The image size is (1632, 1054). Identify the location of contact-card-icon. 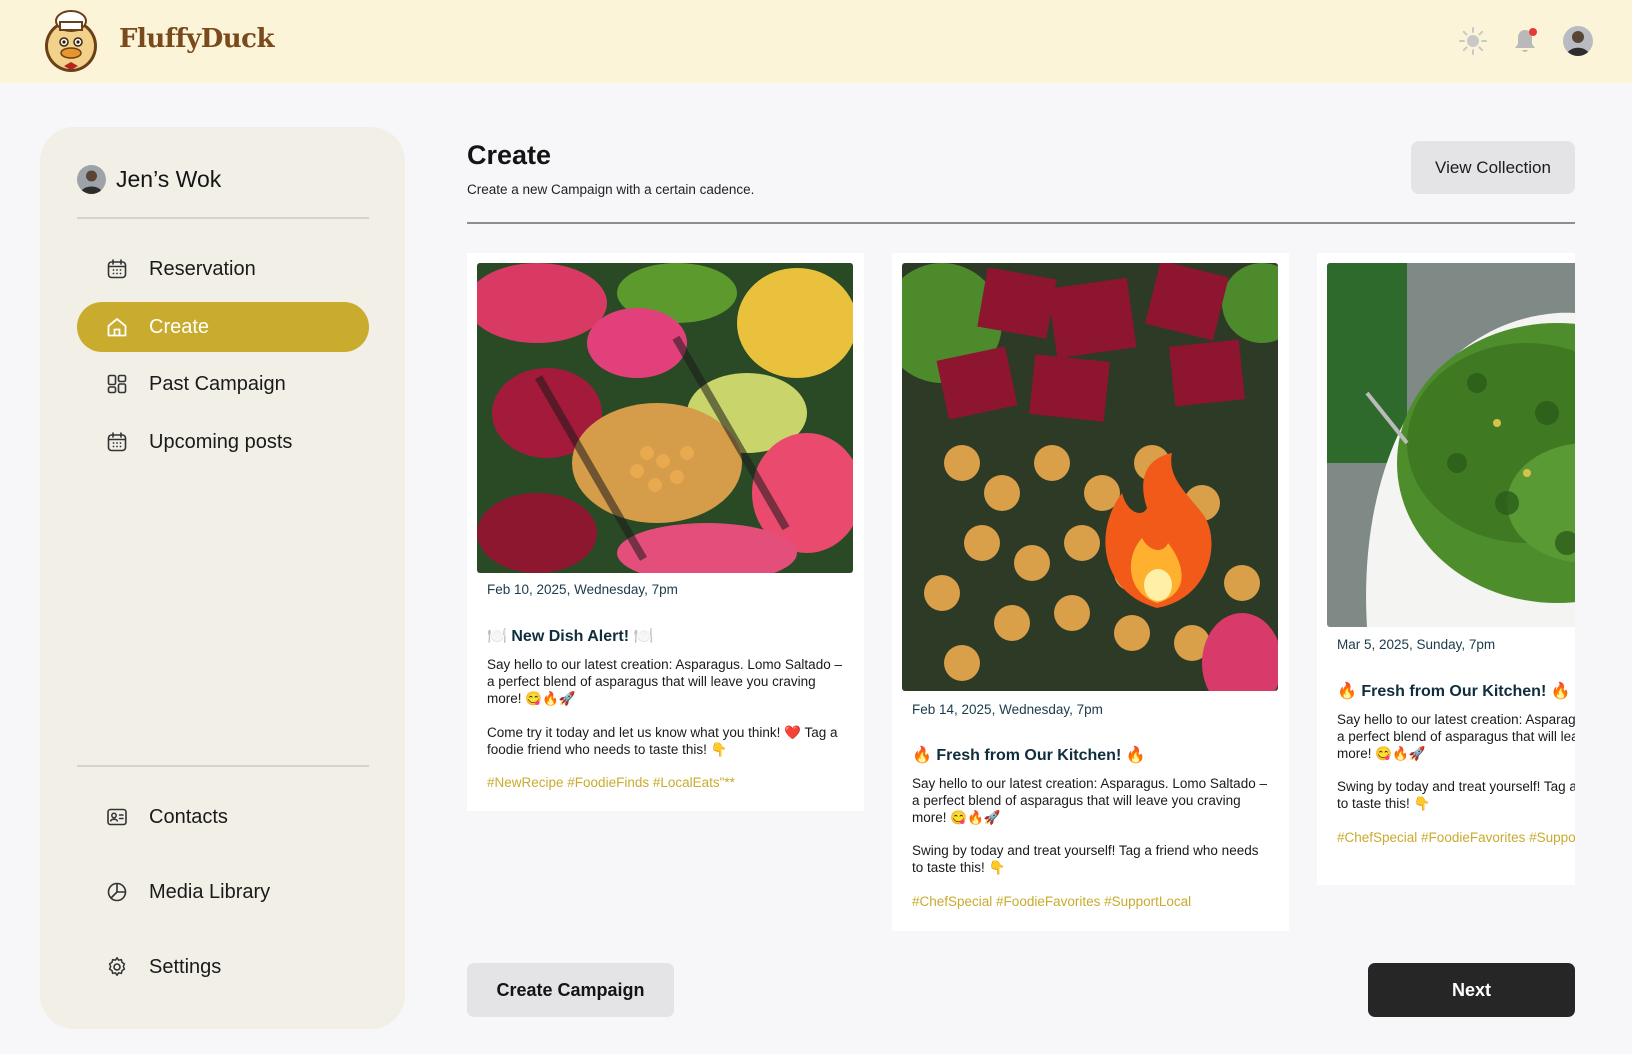
(117, 817).